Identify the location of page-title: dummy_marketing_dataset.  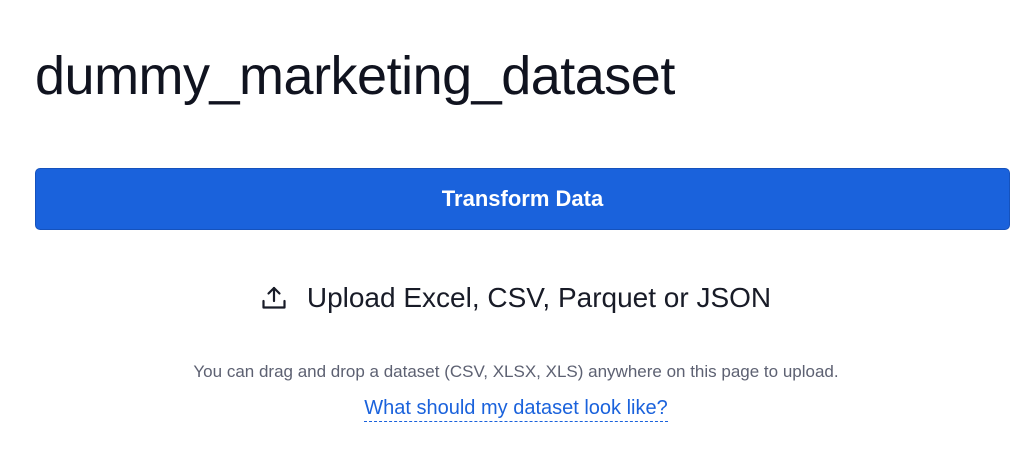
(355, 76).